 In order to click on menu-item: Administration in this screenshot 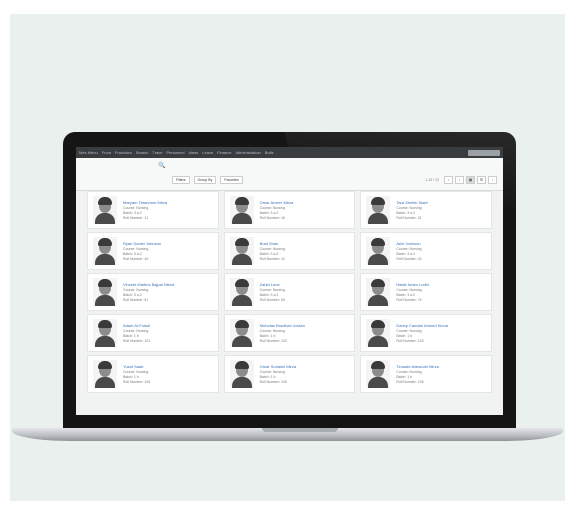, I will do `click(247, 152)`.